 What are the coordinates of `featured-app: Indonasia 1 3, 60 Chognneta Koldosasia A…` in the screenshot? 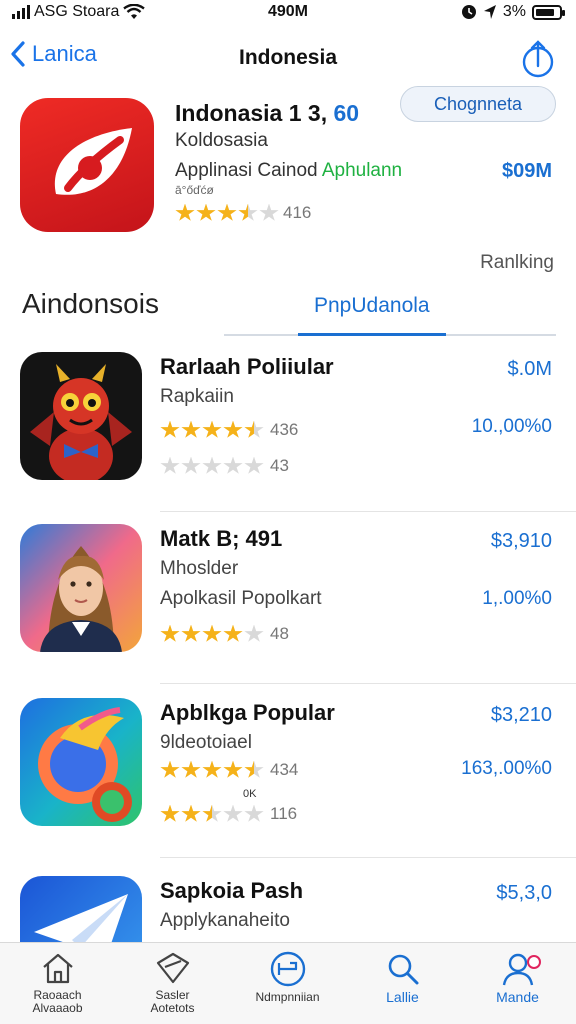 It's located at (290, 164).